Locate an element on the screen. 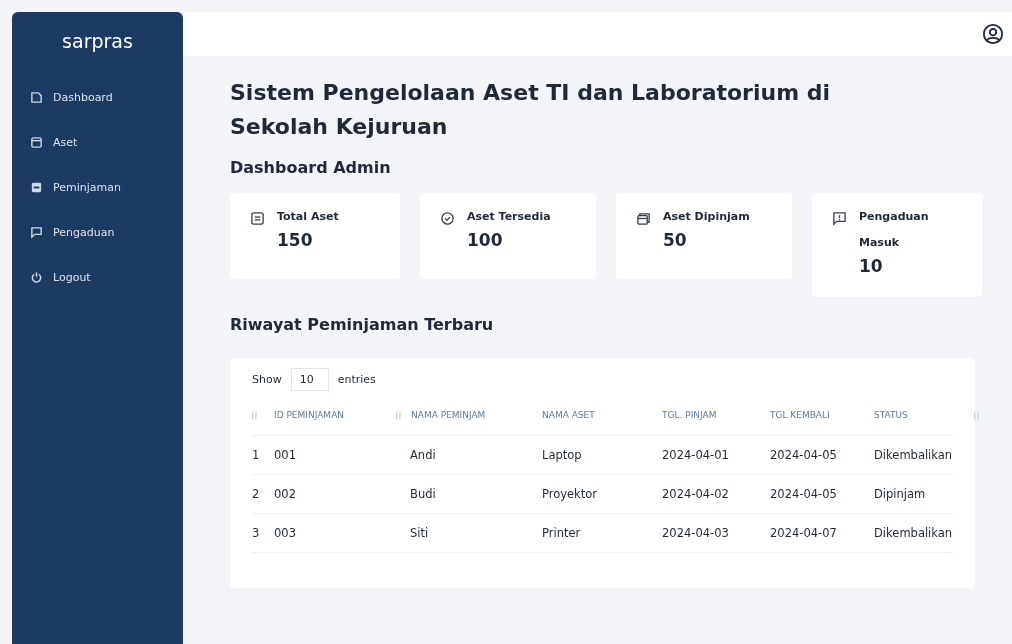  section-title: Riwayat Peminjaman Terbaru is located at coordinates (362, 324).